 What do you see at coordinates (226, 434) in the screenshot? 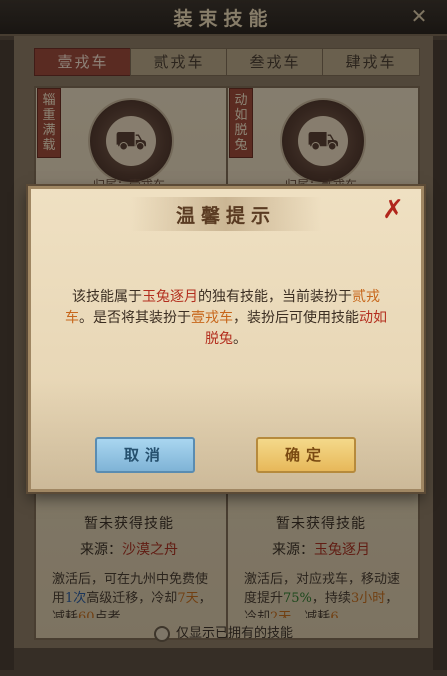
I see `dialog-background-scene` at bounding box center [226, 434].